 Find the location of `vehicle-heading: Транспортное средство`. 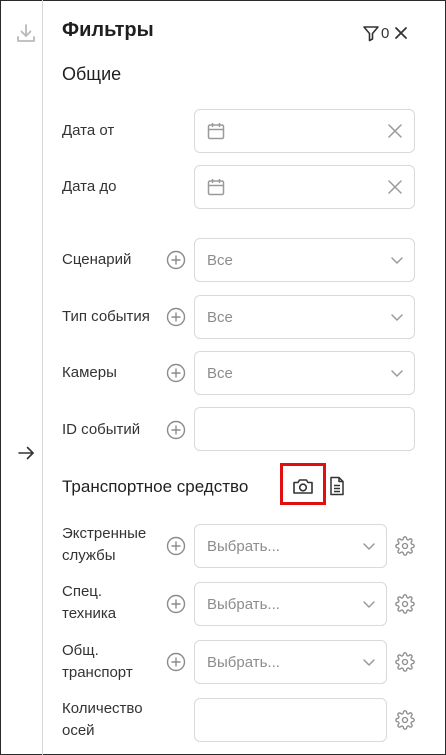

vehicle-heading: Транспортное средство is located at coordinates (155, 486).